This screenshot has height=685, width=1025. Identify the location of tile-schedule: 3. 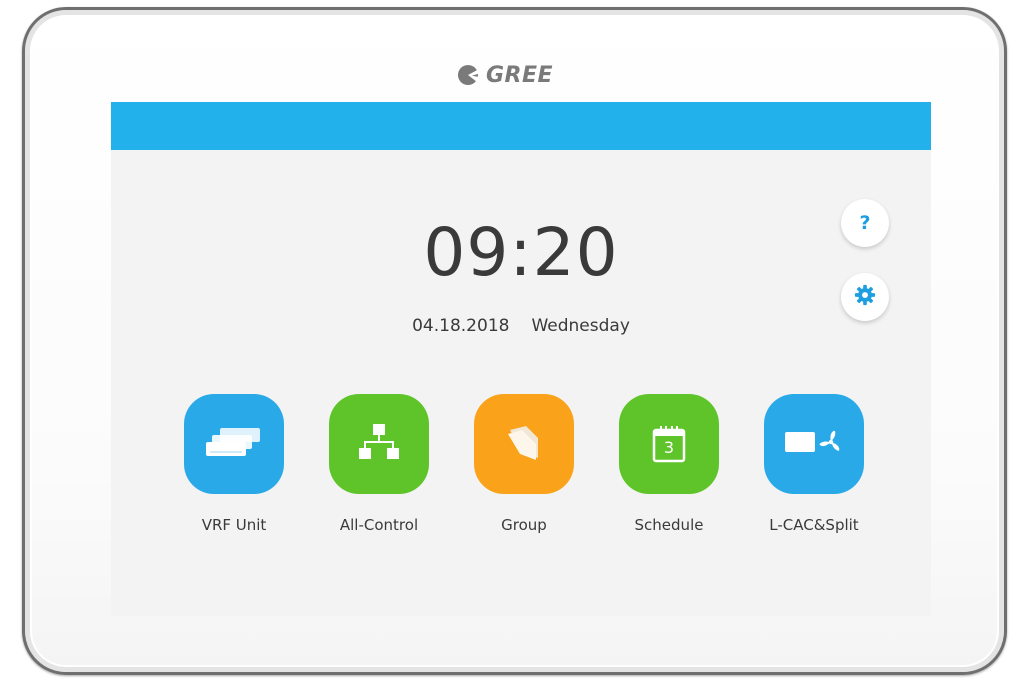
(669, 444).